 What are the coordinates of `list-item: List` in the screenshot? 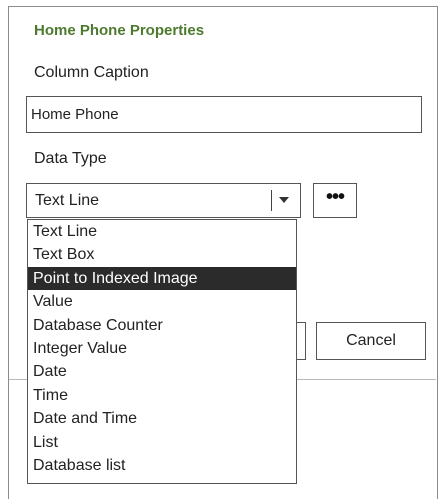 It's located at (162, 442).